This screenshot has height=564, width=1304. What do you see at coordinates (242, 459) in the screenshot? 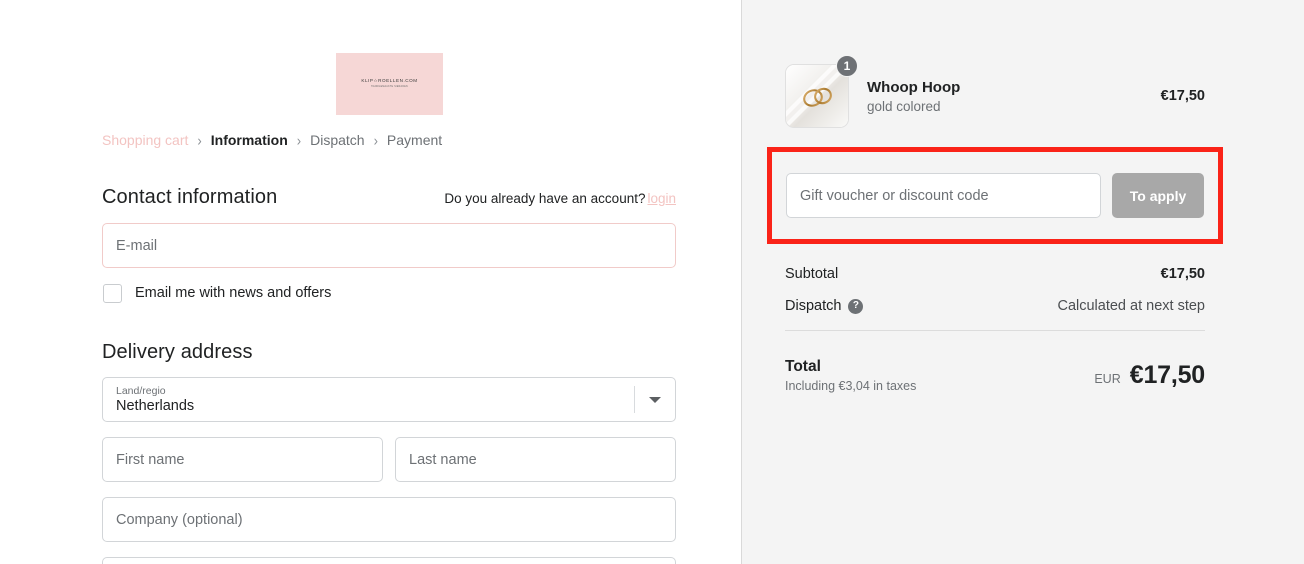
I see `first-name-field: First name` at bounding box center [242, 459].